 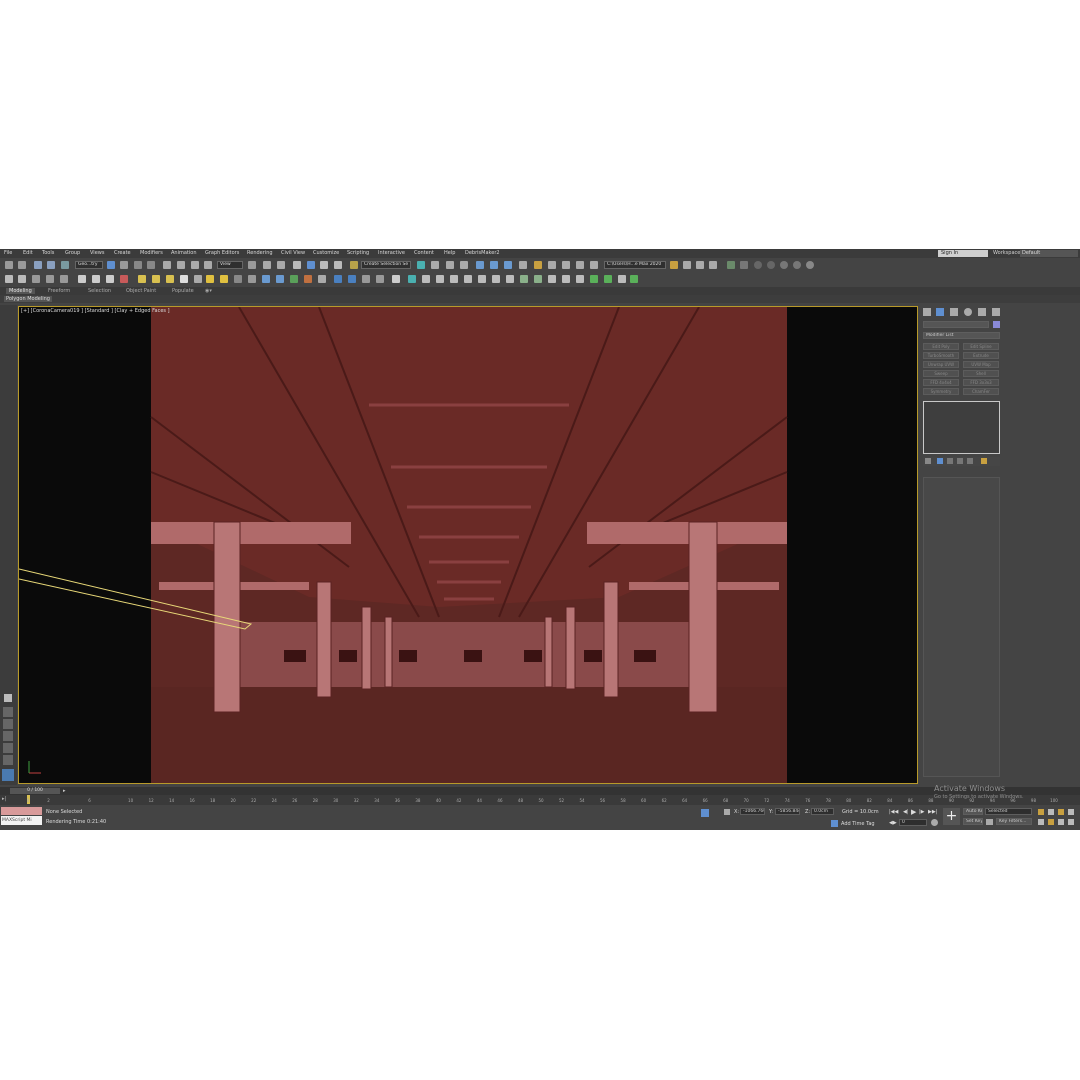 I want to click on mirror-icon, so click(x=421, y=265).